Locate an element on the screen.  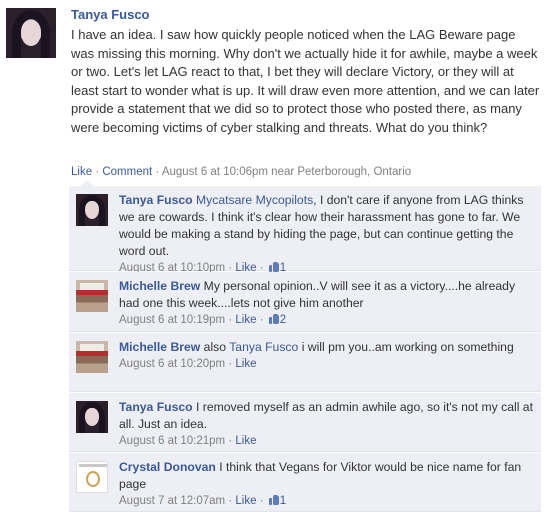
comment-like-count: 1 is located at coordinates (276, 501).